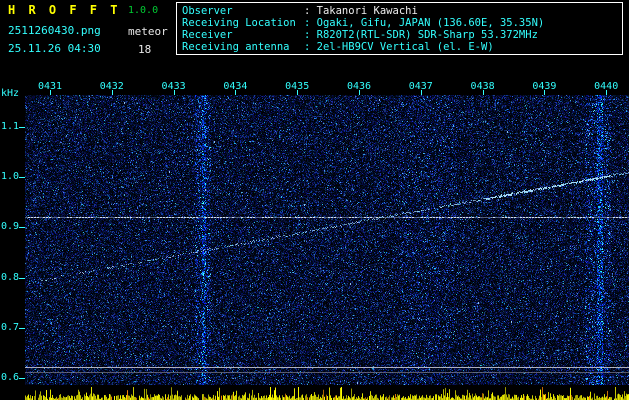 This screenshot has width=629, height=400. I want to click on y-tick-label: 0.9, so click(10, 226).